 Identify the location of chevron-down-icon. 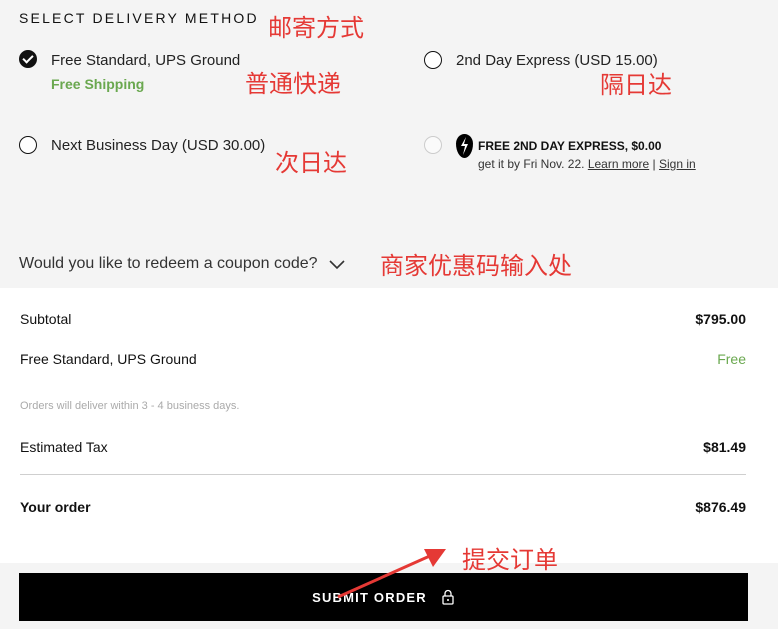
(336, 265).